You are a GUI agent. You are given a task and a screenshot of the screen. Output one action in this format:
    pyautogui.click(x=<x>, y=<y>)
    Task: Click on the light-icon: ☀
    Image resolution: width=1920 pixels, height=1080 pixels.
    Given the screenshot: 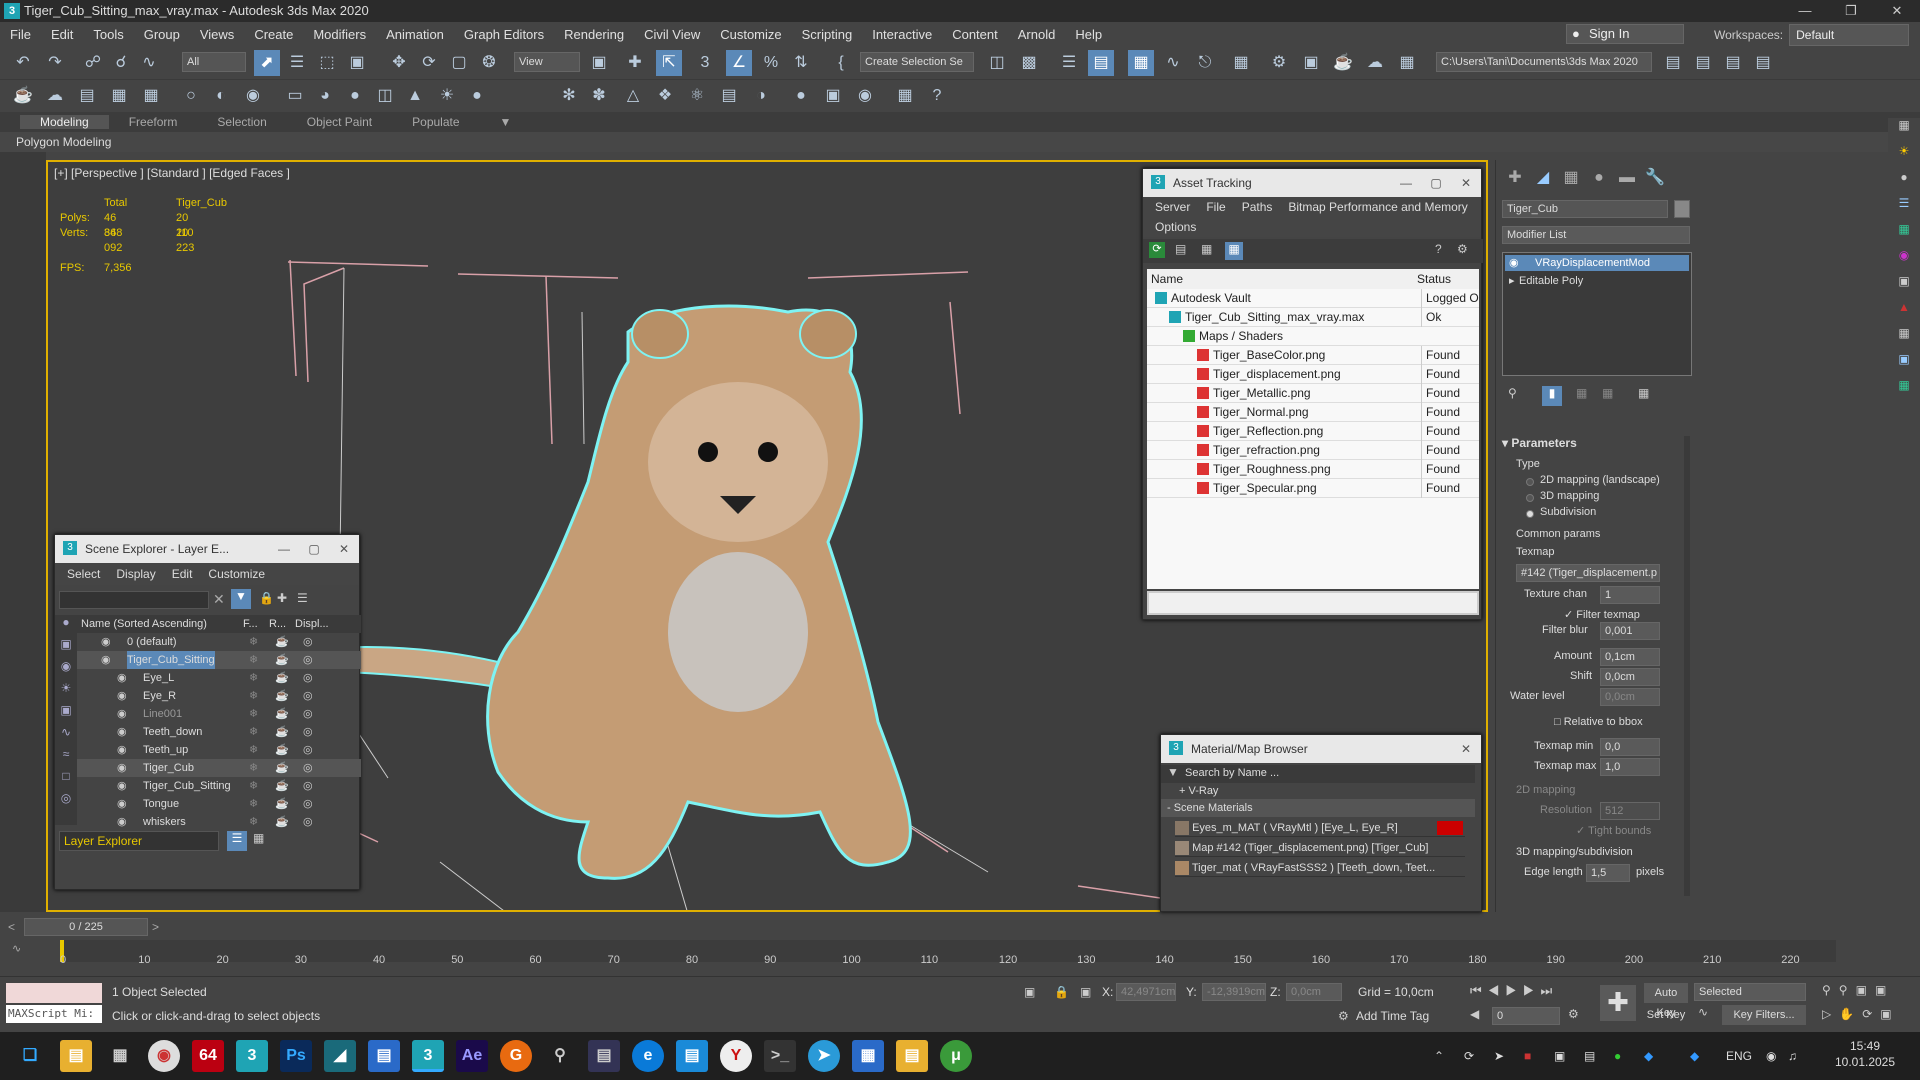 What is the action you would take?
    pyautogui.click(x=1904, y=157)
    